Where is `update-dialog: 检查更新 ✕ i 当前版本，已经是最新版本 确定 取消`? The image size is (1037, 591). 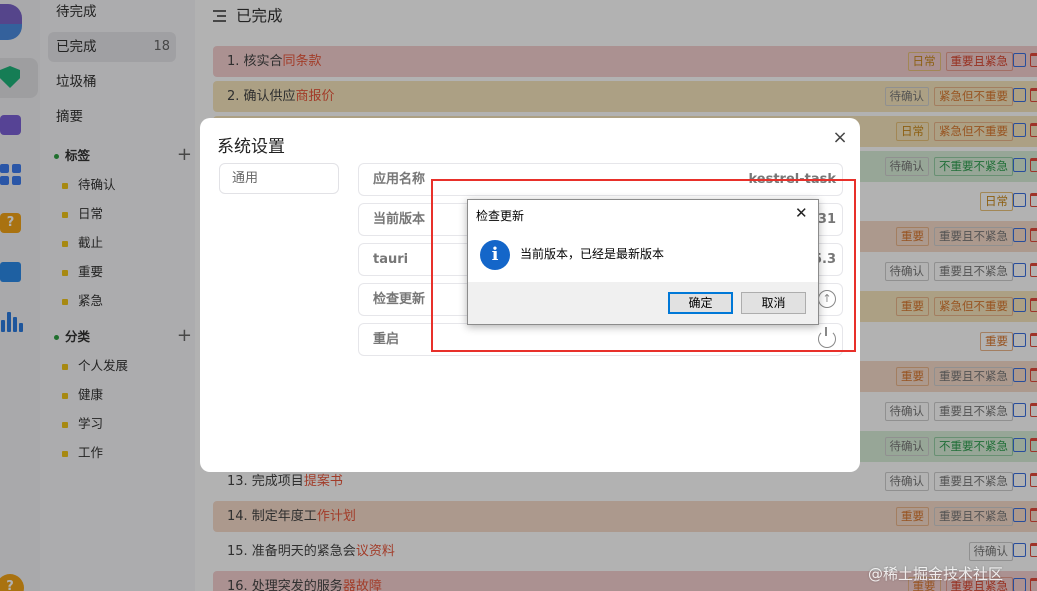 update-dialog: 检查更新 ✕ i 当前版本，已经是最新版本 确定 取消 is located at coordinates (643, 262).